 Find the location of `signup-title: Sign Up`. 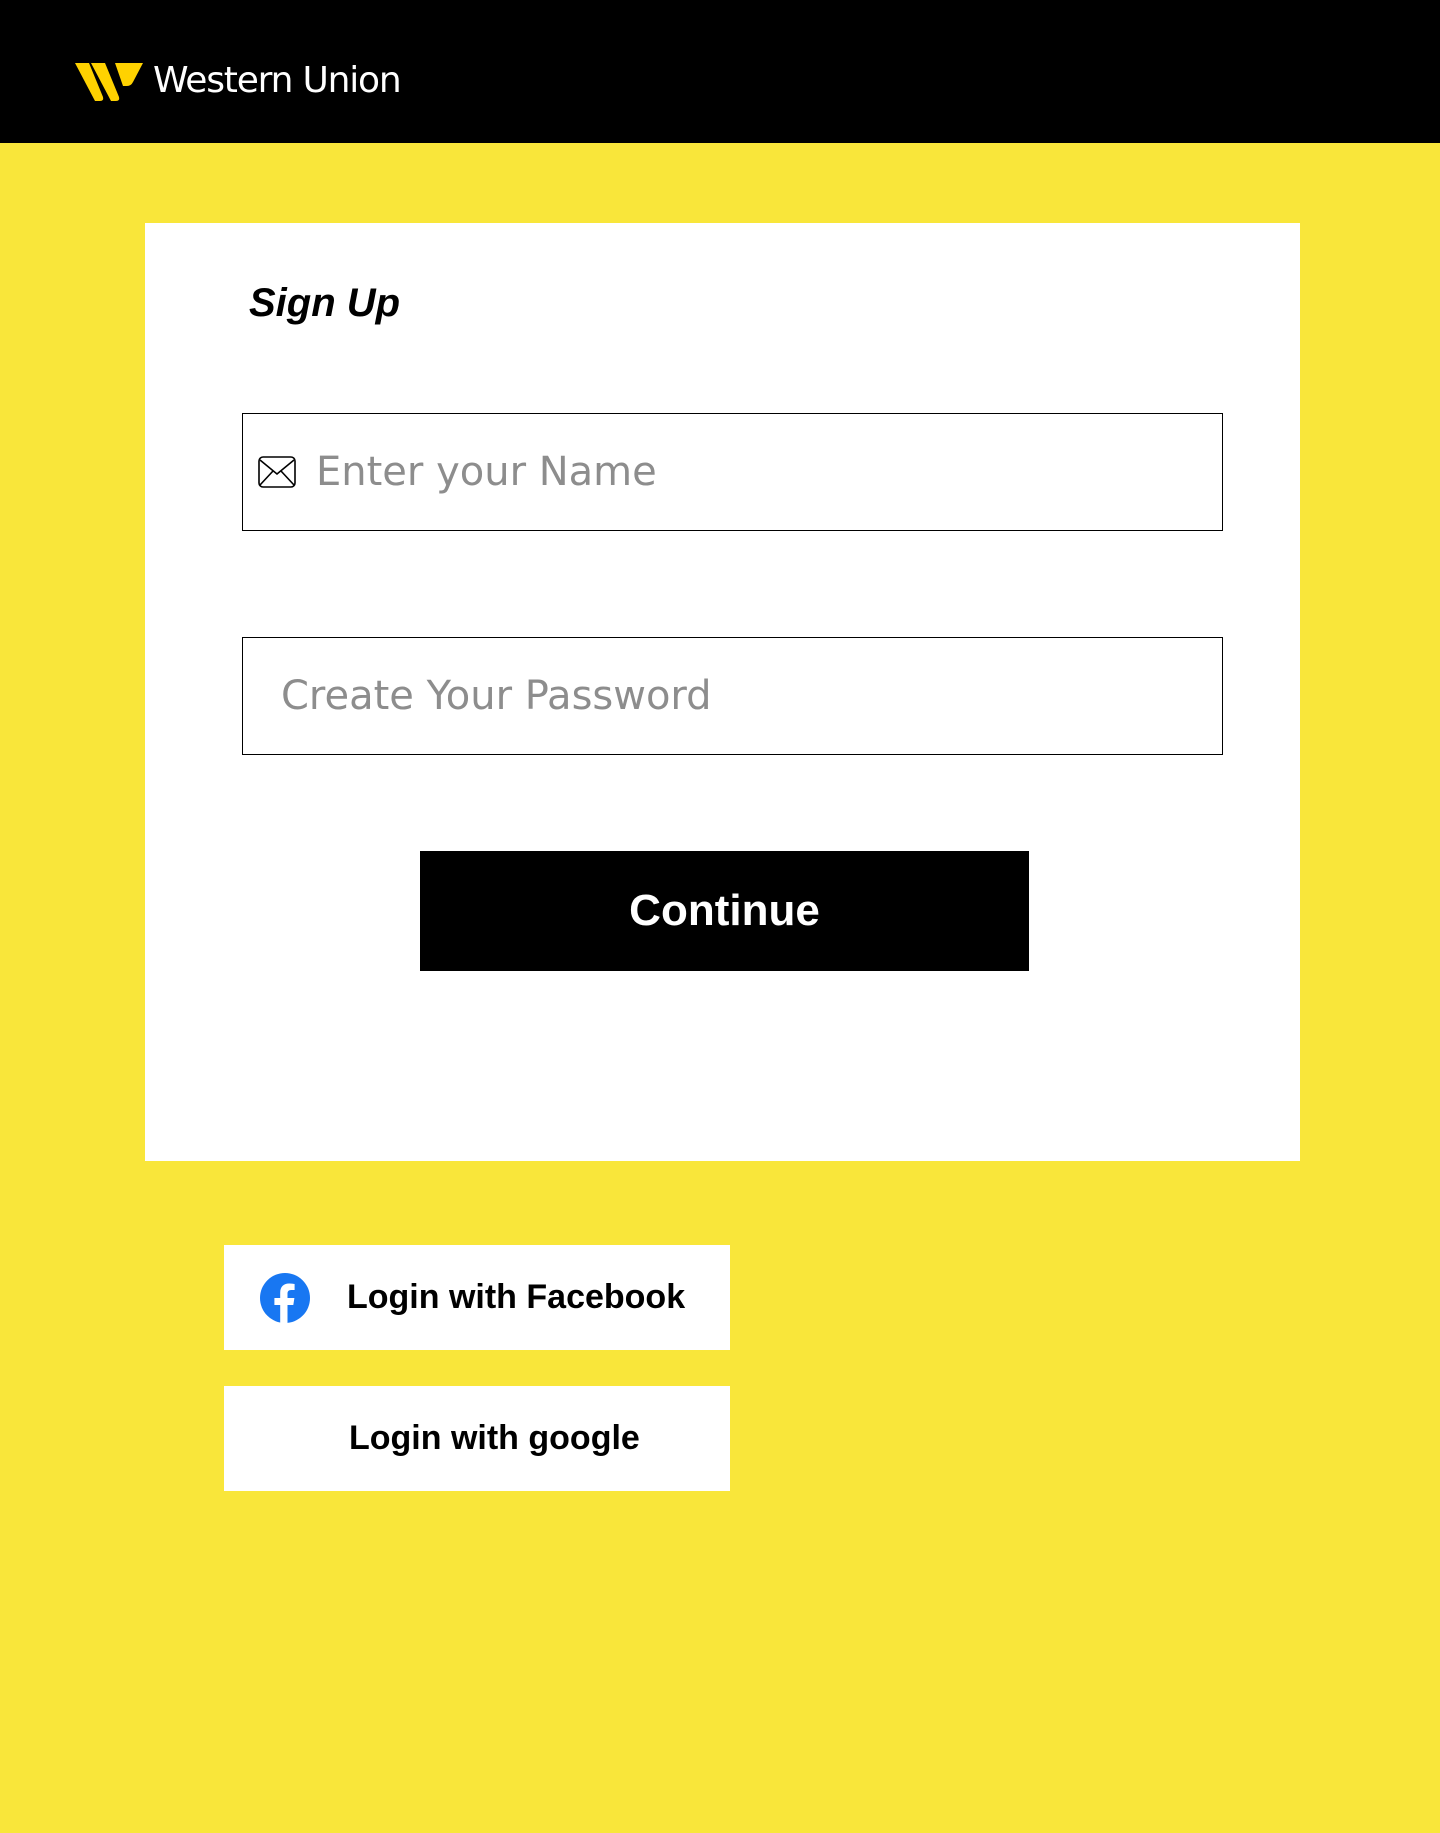

signup-title: Sign Up is located at coordinates (325, 303).